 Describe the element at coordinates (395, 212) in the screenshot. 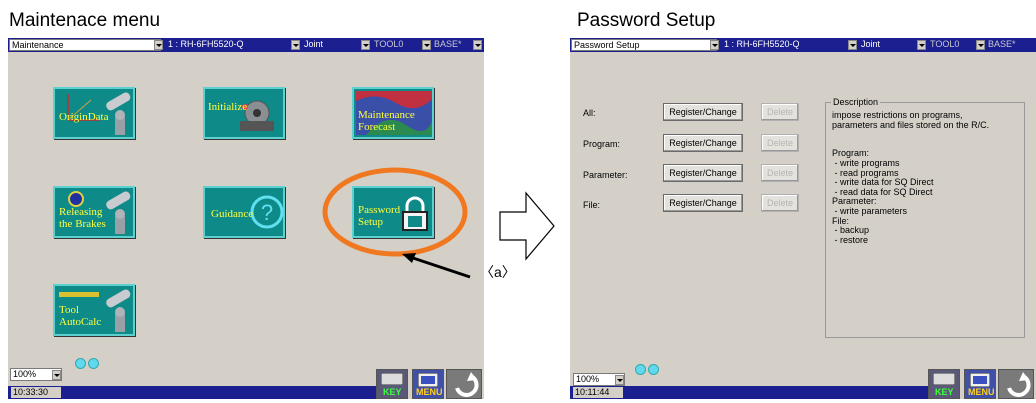

I see `highlight-ellipse` at that location.